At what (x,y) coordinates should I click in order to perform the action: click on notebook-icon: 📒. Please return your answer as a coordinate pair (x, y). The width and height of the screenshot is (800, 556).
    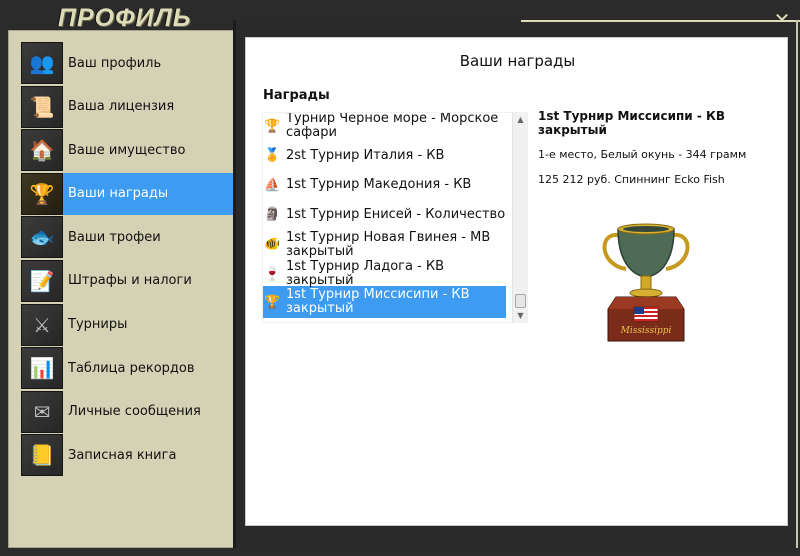
    Looking at the image, I should click on (42, 455).